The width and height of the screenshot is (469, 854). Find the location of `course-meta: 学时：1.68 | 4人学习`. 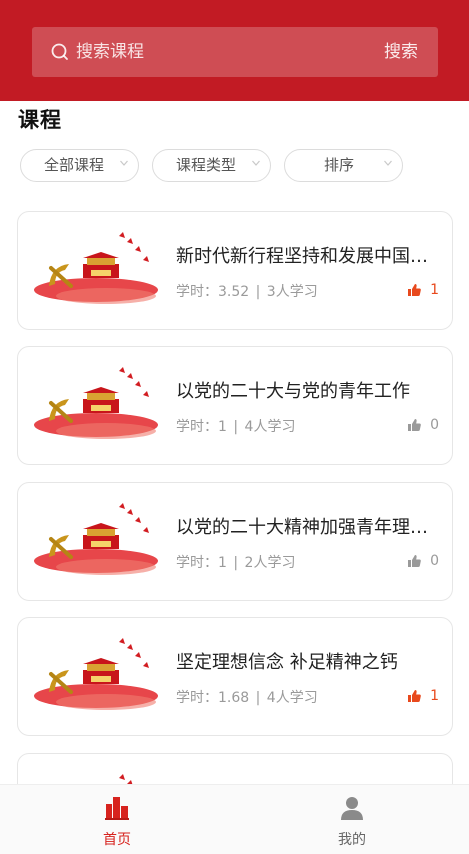

course-meta: 学时：1.68 | 4人学习 is located at coordinates (247, 698).